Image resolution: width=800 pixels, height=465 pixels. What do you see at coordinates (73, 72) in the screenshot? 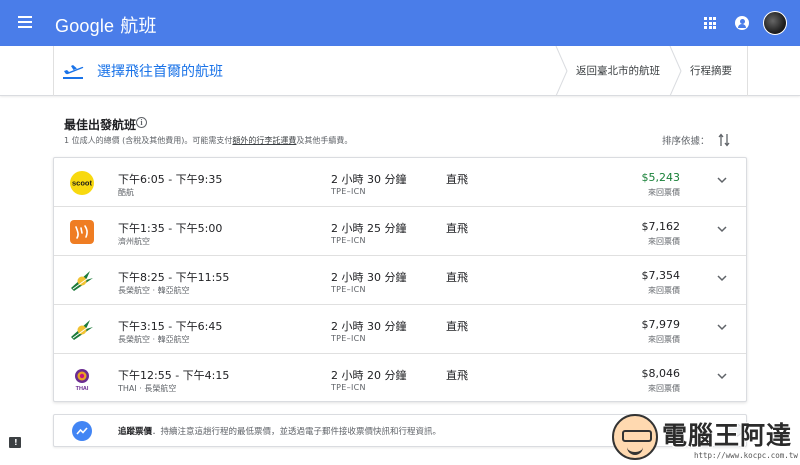
I see `departure-plane-icon` at bounding box center [73, 72].